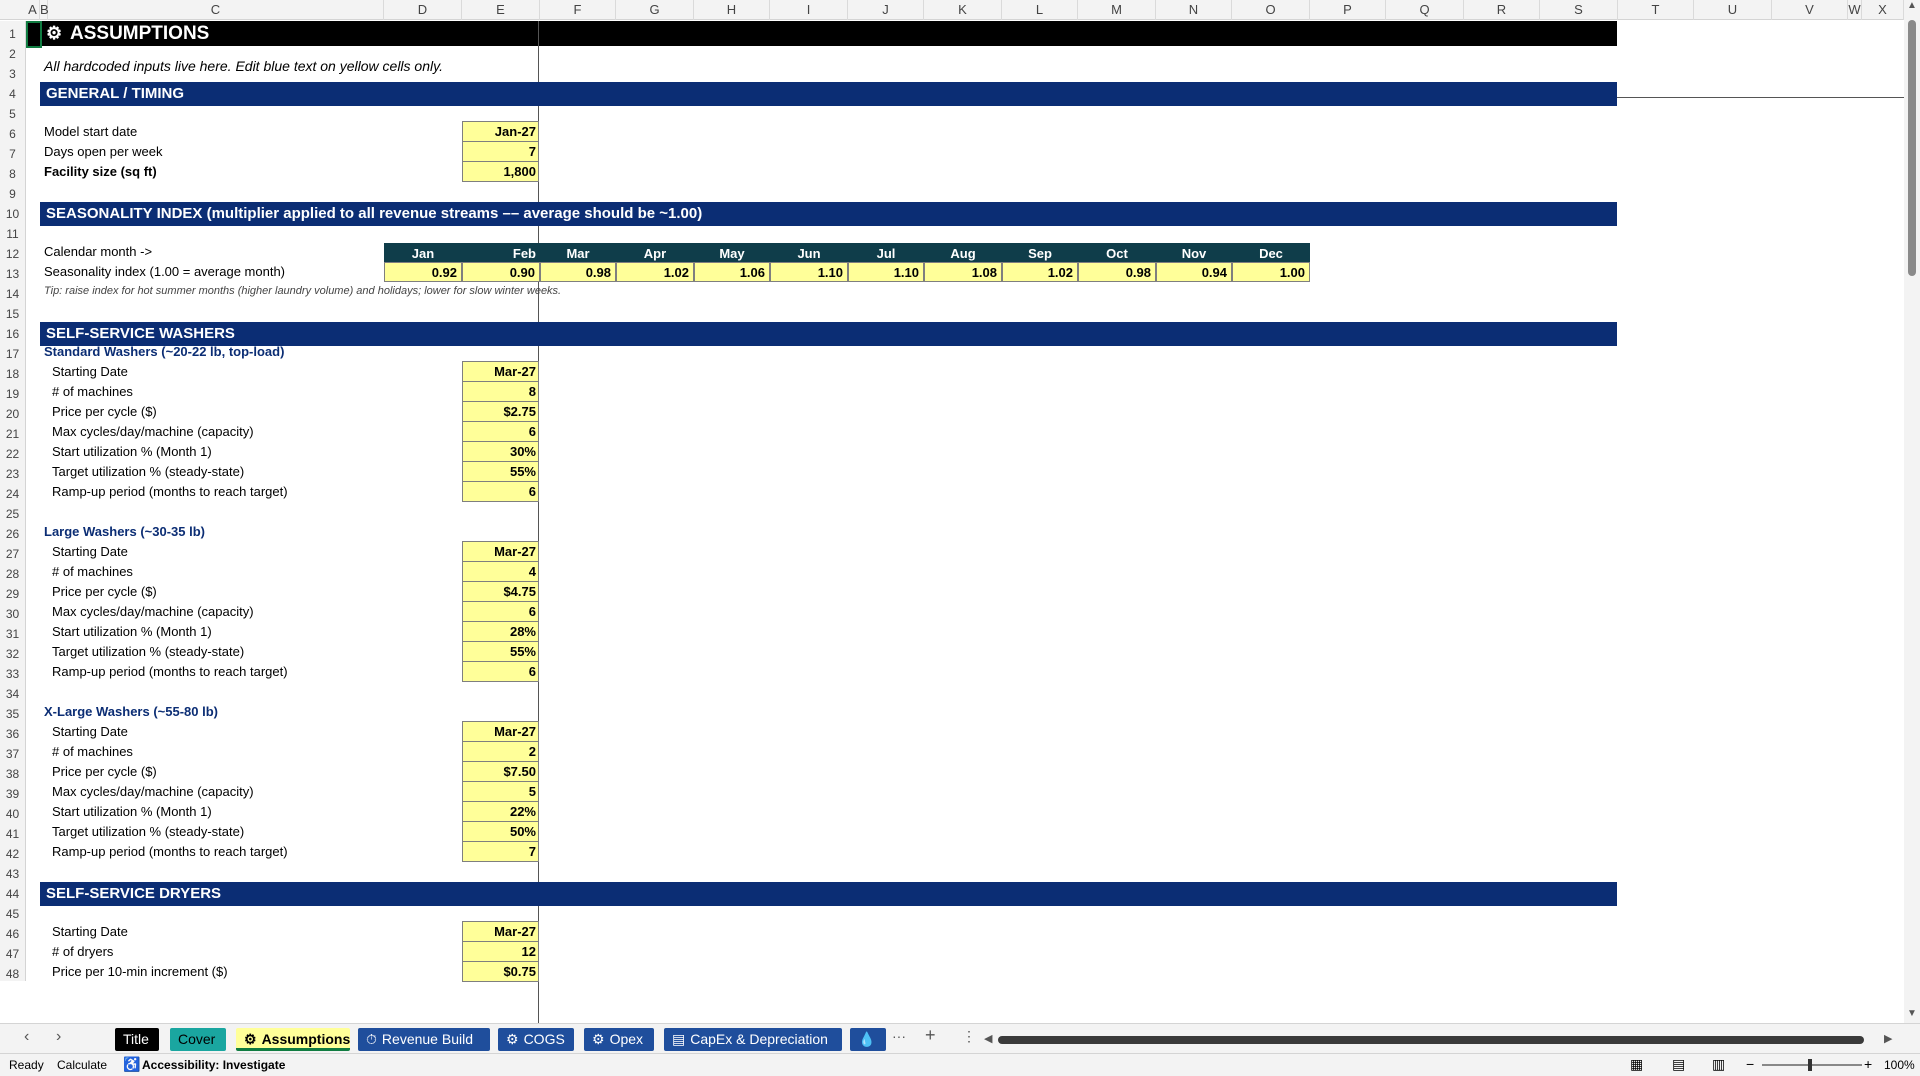 The image size is (1920, 1076). Describe the element at coordinates (13, 231) in the screenshot. I see `row-header-11: 11` at that location.